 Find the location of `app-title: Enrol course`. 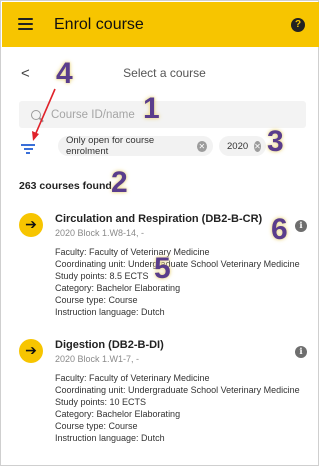

app-title: Enrol course is located at coordinates (99, 24).